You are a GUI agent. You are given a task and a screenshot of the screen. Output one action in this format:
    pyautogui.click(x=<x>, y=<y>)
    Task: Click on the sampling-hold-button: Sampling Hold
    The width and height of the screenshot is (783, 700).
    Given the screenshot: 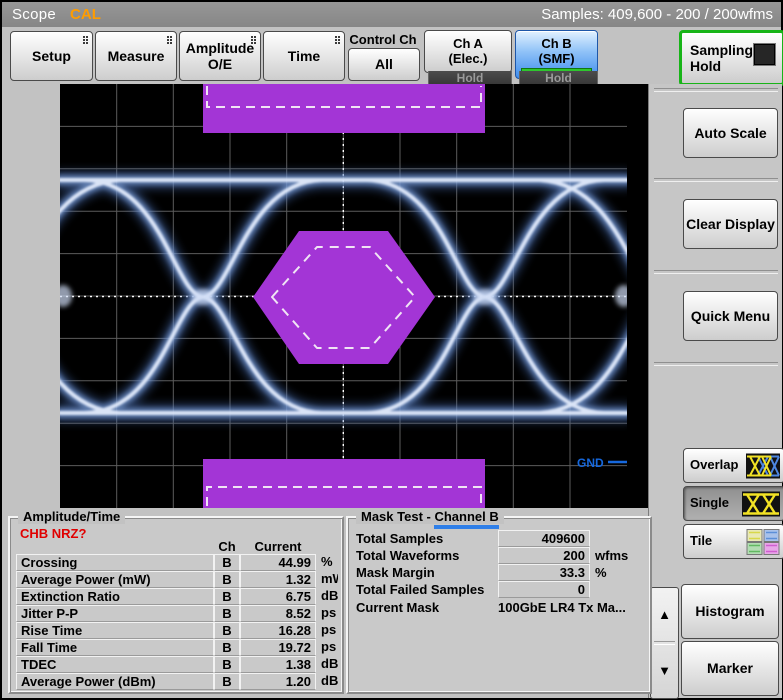 What is the action you would take?
    pyautogui.click(x=731, y=58)
    